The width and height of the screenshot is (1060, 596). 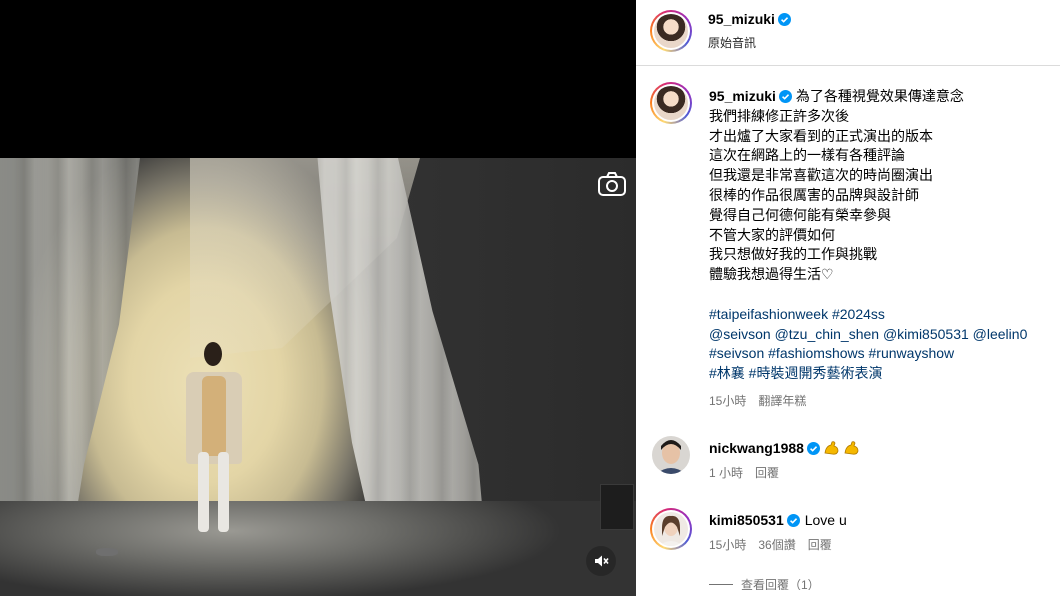 I want to click on divider, so click(x=721, y=584).